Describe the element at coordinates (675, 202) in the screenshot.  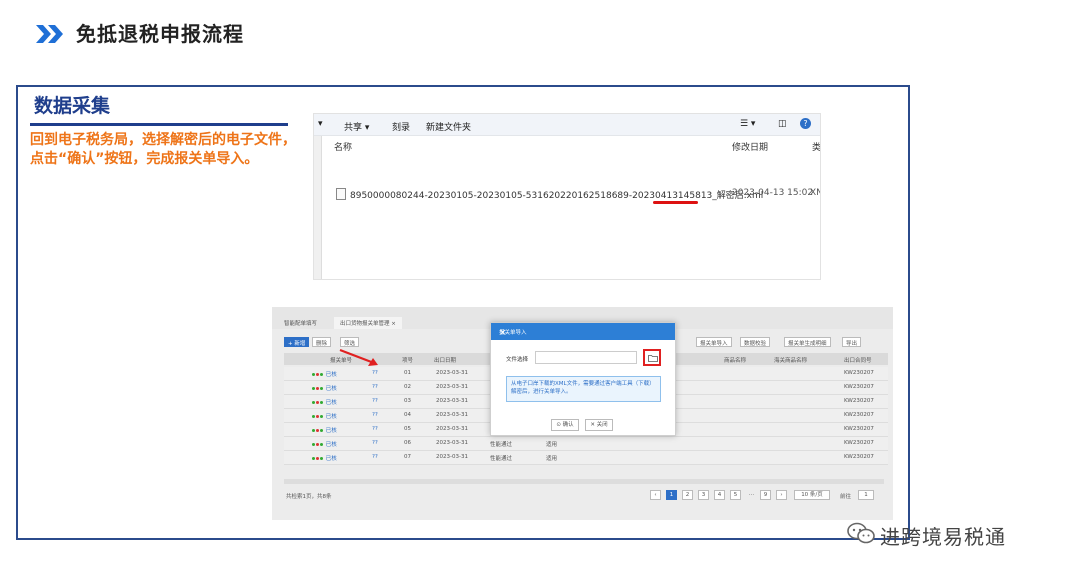
I see `highlight-underline` at that location.